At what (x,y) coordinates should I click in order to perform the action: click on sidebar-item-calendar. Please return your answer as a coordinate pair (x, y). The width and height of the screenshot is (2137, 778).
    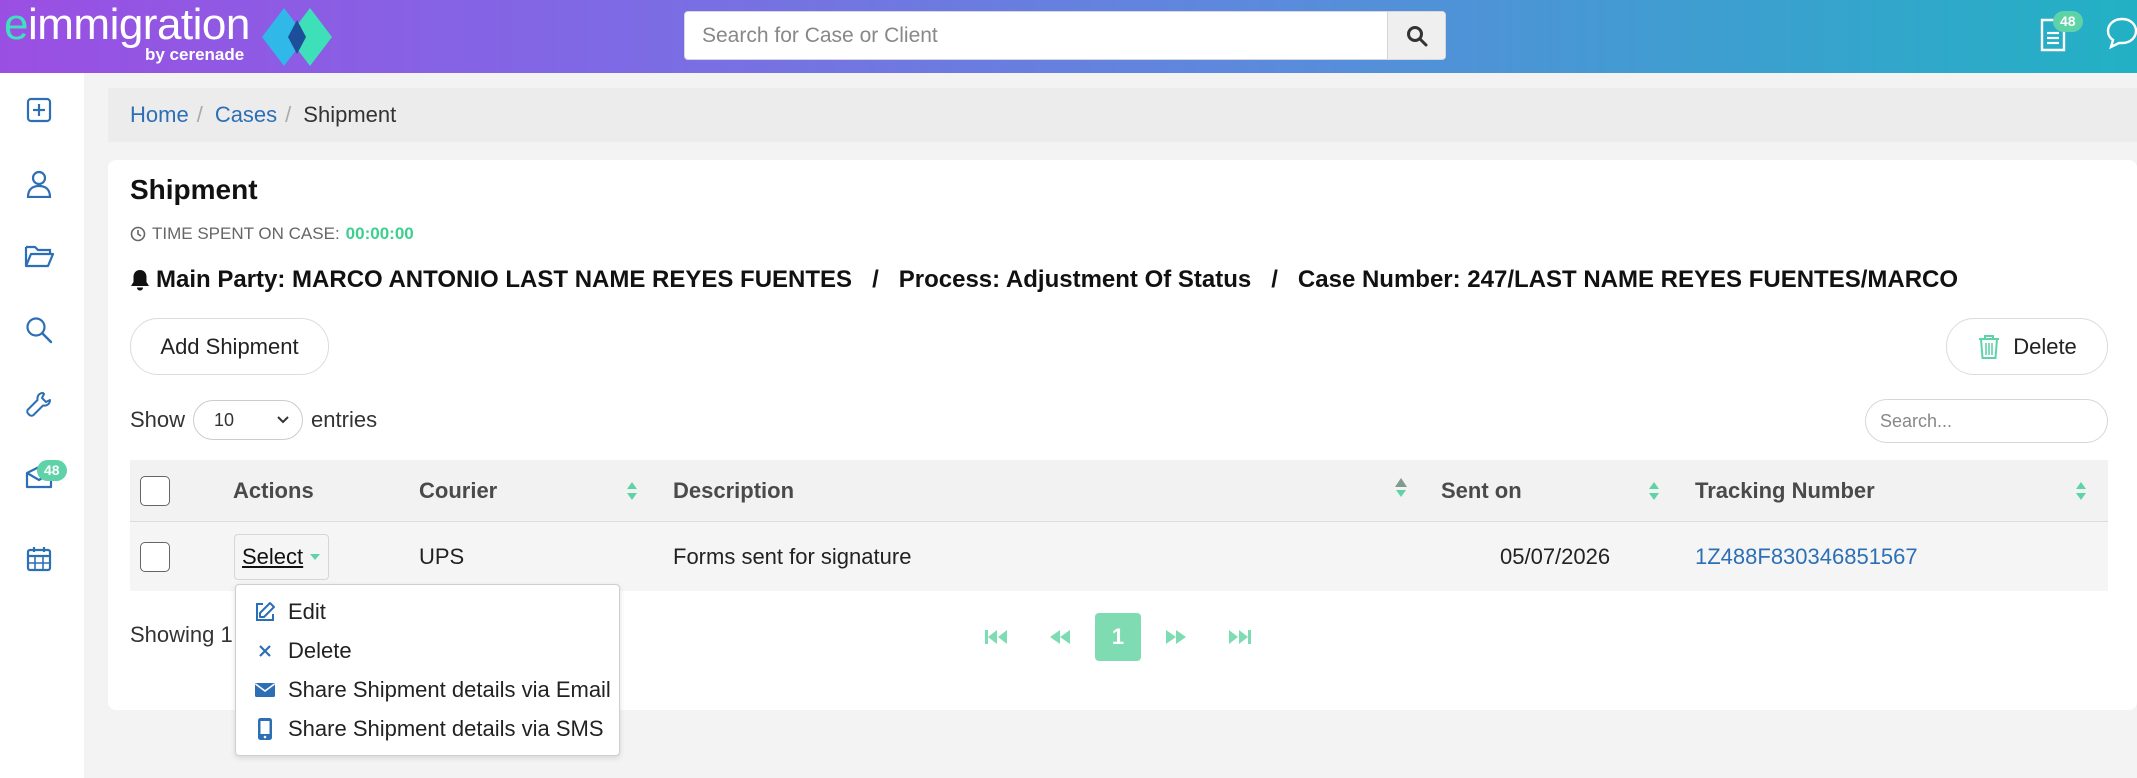
    Looking at the image, I should click on (39, 559).